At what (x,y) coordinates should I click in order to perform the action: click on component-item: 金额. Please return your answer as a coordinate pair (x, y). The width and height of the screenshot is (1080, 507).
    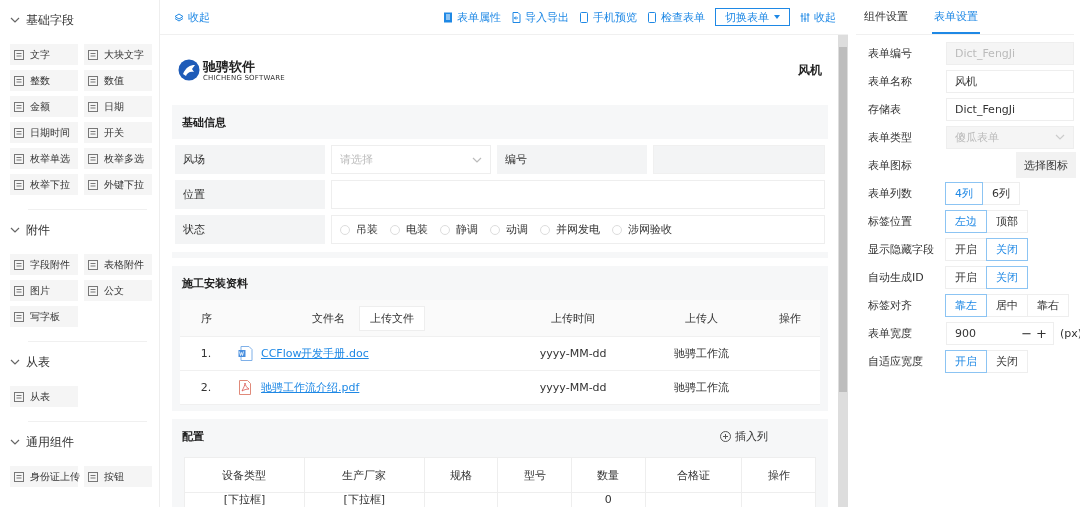
    Looking at the image, I should click on (44, 106).